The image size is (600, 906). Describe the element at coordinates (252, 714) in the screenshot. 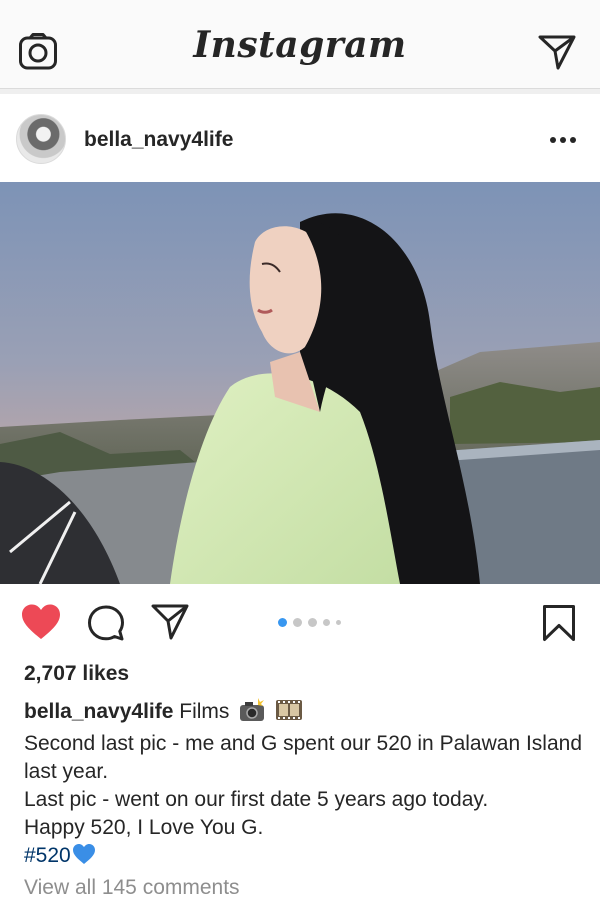

I see `camera-flash-emoji-icon` at that location.